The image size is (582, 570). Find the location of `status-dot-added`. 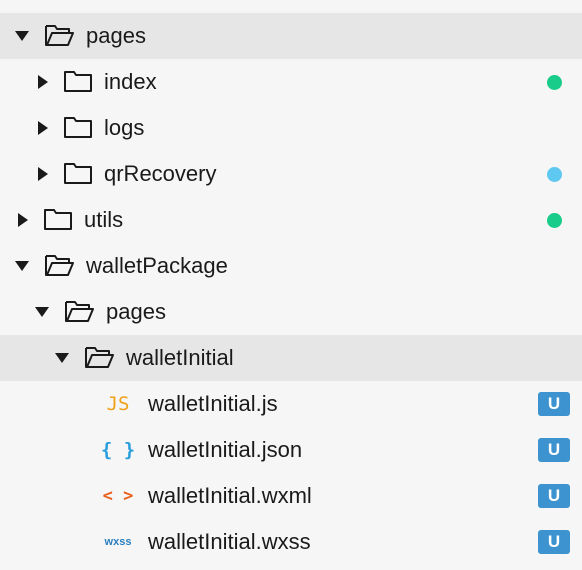

status-dot-added is located at coordinates (554, 174).